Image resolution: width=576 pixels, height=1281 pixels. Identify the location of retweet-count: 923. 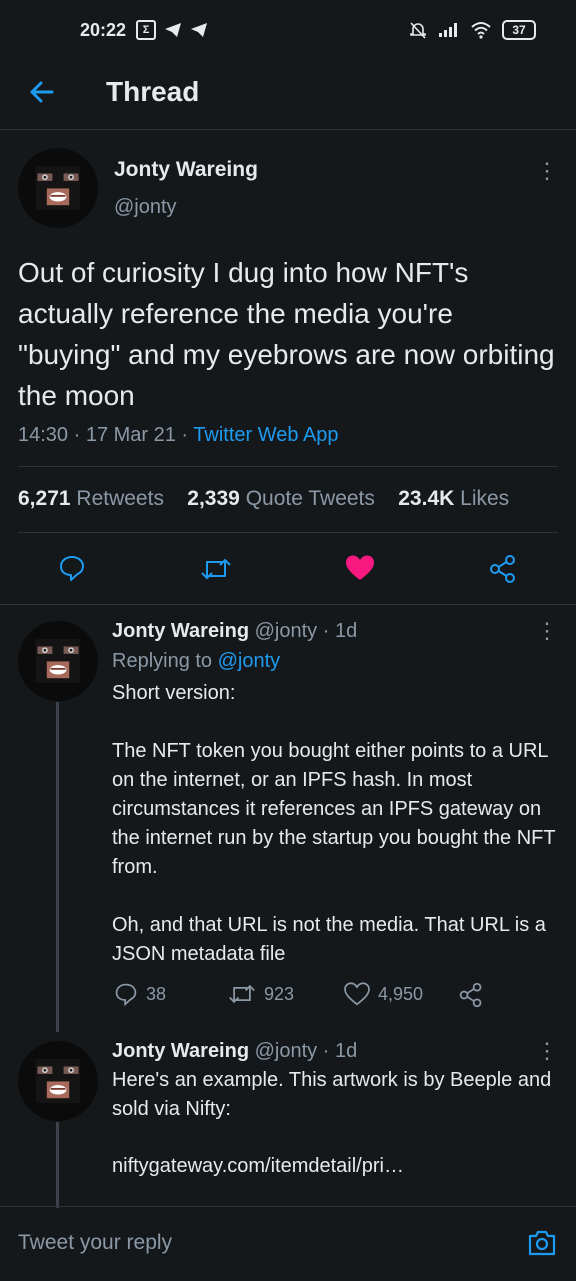
(279, 993).